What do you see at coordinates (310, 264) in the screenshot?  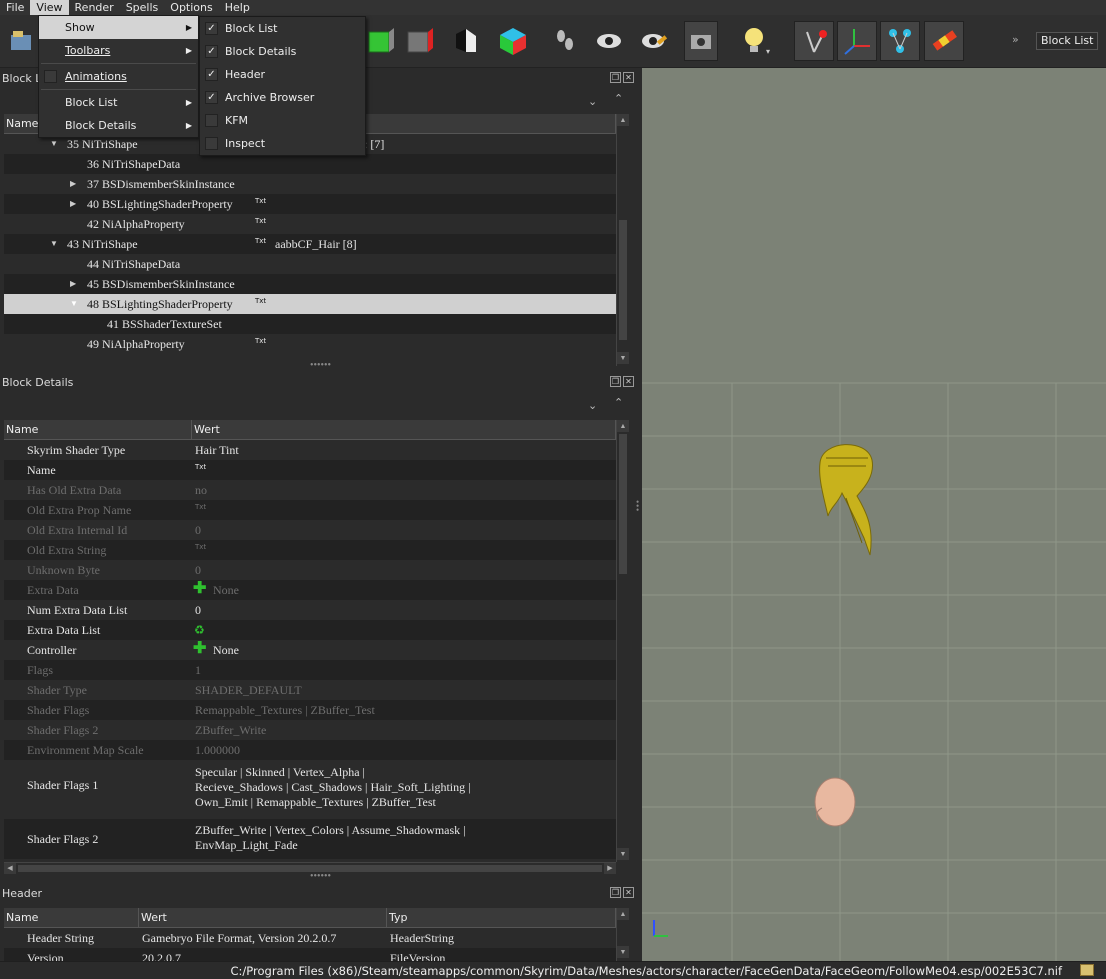 I see `tree-item: 44 NiTriShapeData` at bounding box center [310, 264].